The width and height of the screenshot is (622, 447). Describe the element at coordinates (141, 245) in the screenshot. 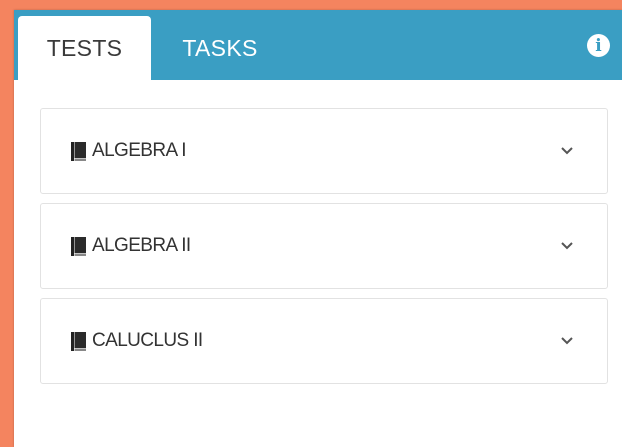

I see `subject-label: ALGEBRA II` at that location.